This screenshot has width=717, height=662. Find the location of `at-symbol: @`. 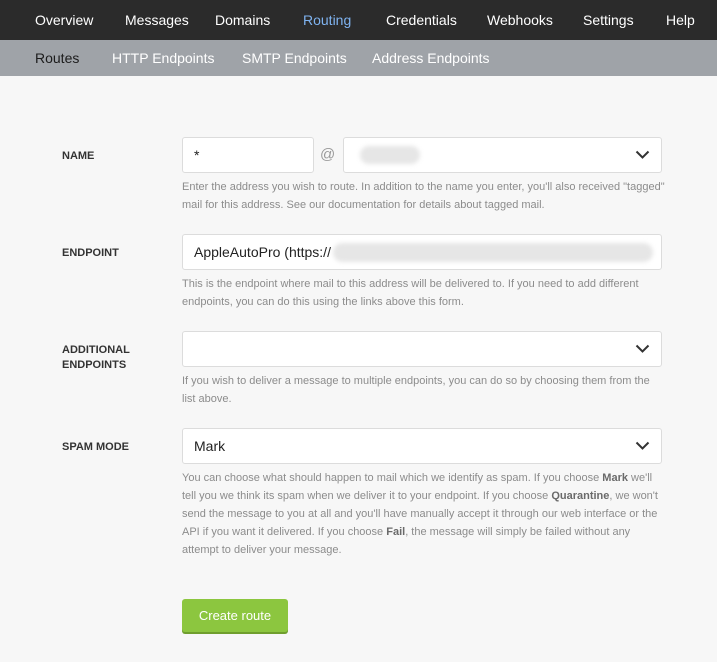

at-symbol: @ is located at coordinates (328, 154).